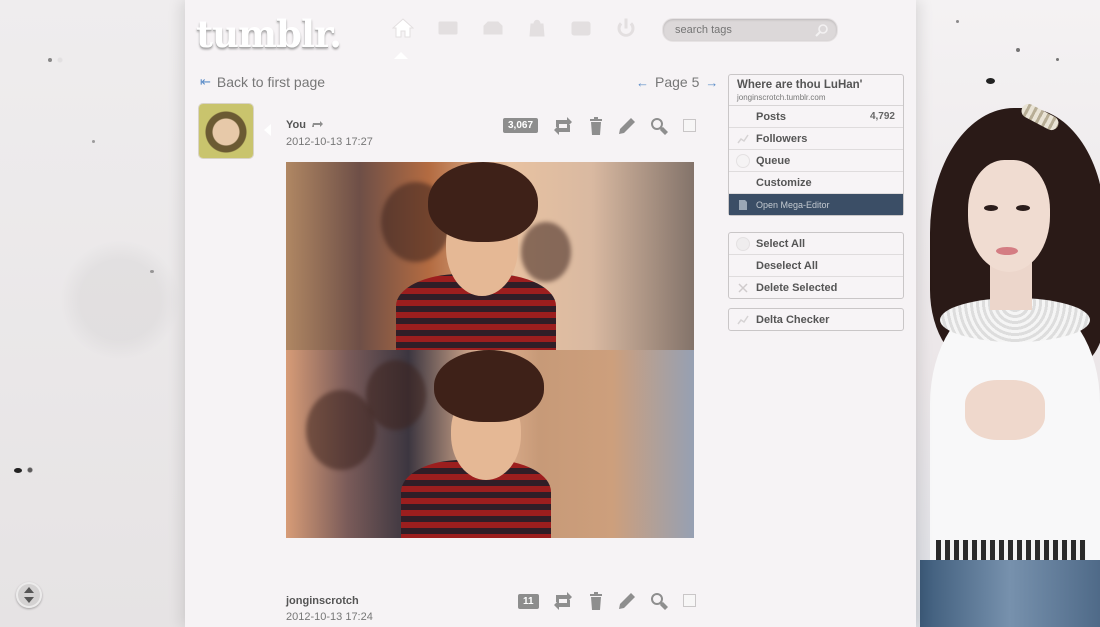 The width and height of the screenshot is (1100, 627). Describe the element at coordinates (782, 138) in the screenshot. I see `sidebar-item-label: Followers` at that location.